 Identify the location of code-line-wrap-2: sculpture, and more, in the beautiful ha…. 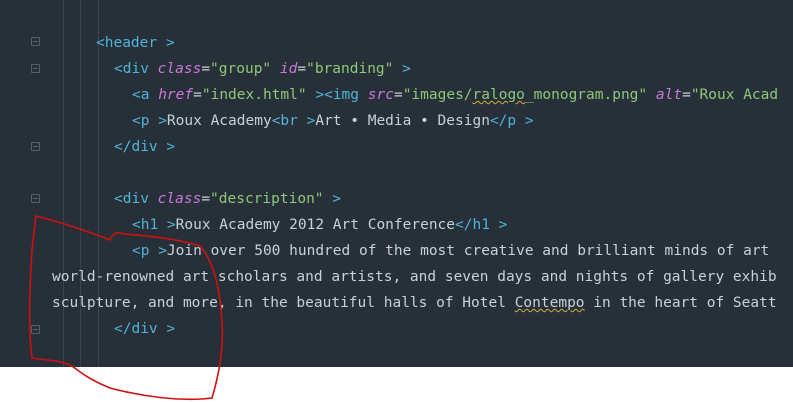
(414, 303).